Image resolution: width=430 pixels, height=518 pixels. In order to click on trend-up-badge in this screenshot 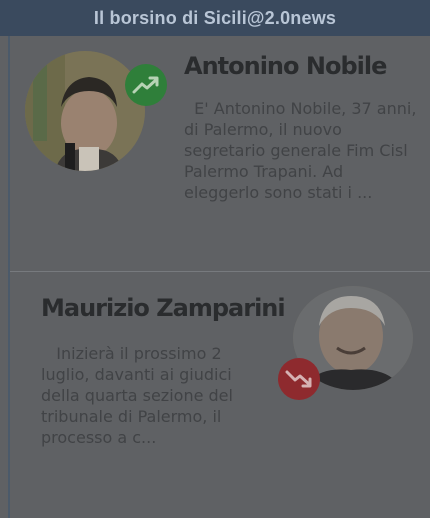, I will do `click(146, 85)`.